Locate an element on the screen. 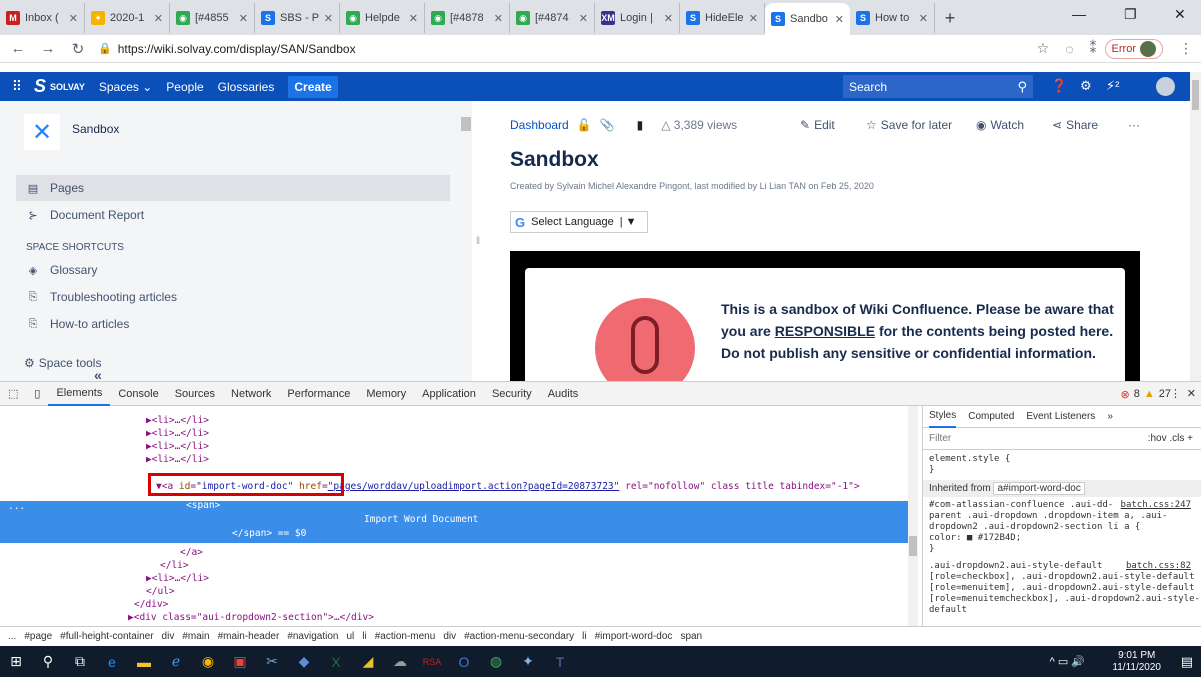  bookmark-icon: ▮ is located at coordinates (640, 125).